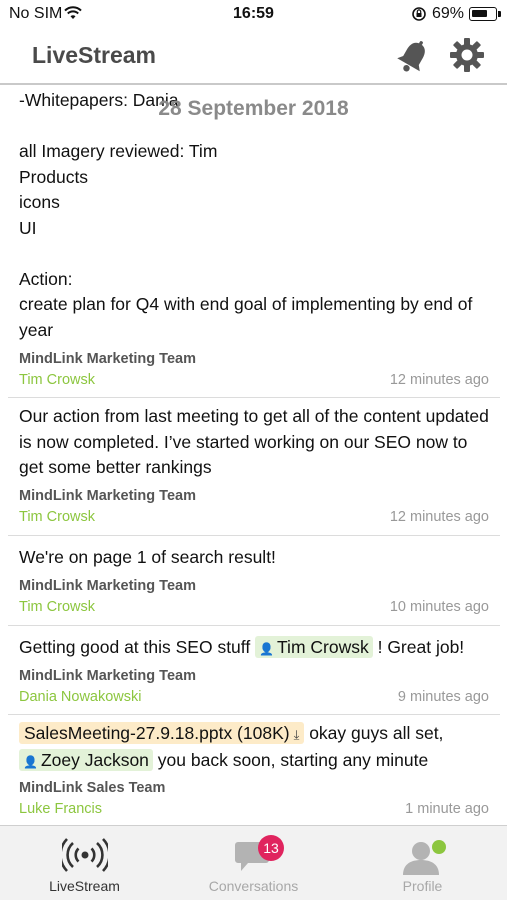 Image resolution: width=507 pixels, height=900 pixels. Describe the element at coordinates (157, 733) in the screenshot. I see `file-name: SalesMeeting-27.9.18.pptx (108K)` at that location.